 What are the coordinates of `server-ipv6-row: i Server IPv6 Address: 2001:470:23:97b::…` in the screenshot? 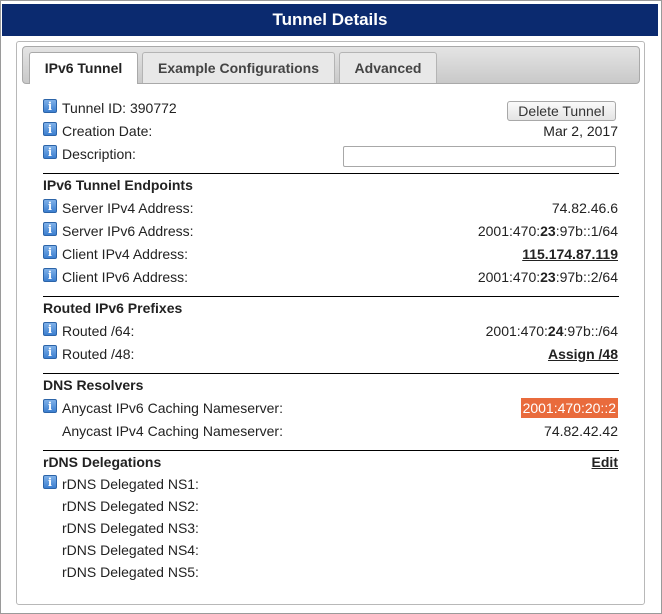 It's located at (330, 231).